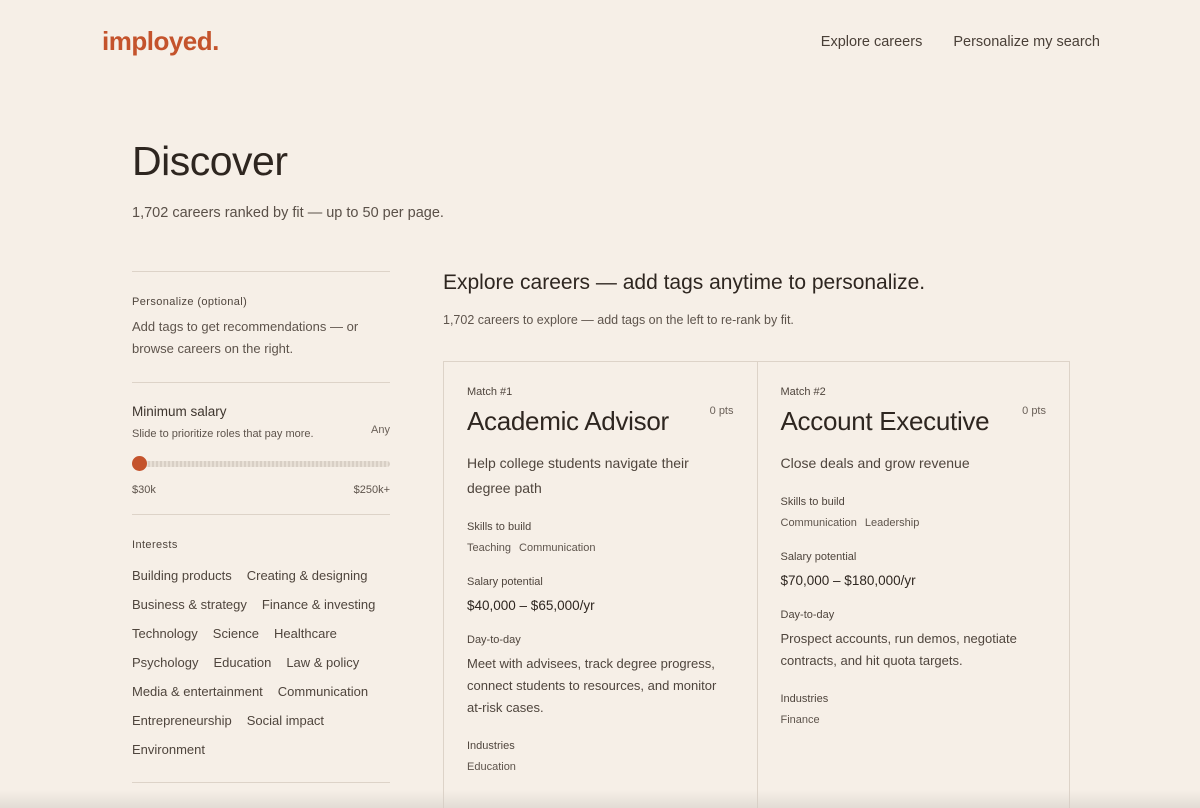  What do you see at coordinates (155, 545) in the screenshot?
I see `interests-label: Interests` at bounding box center [155, 545].